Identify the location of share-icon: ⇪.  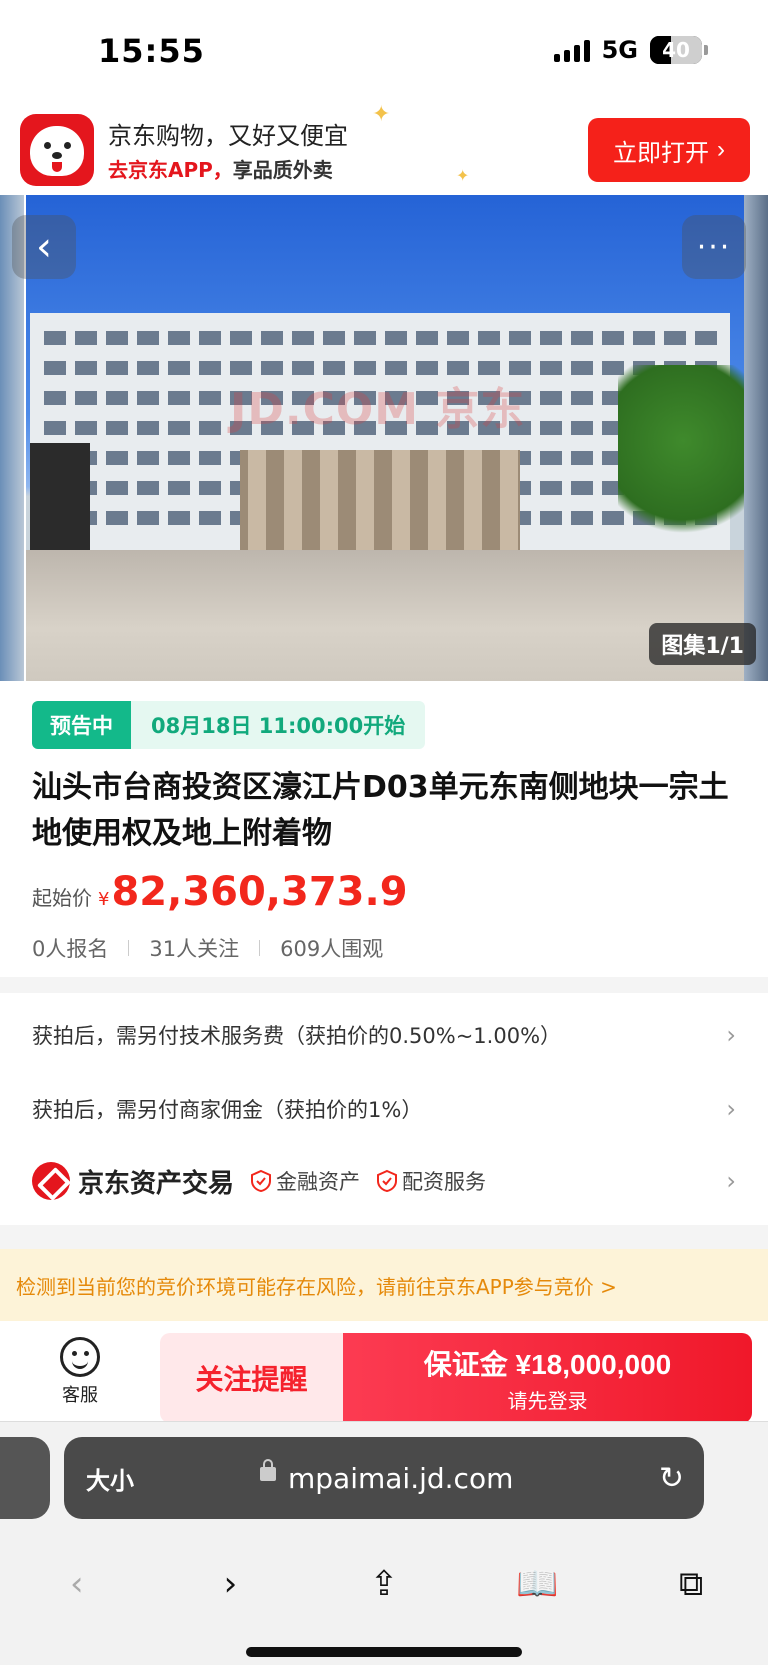
(384, 1584).